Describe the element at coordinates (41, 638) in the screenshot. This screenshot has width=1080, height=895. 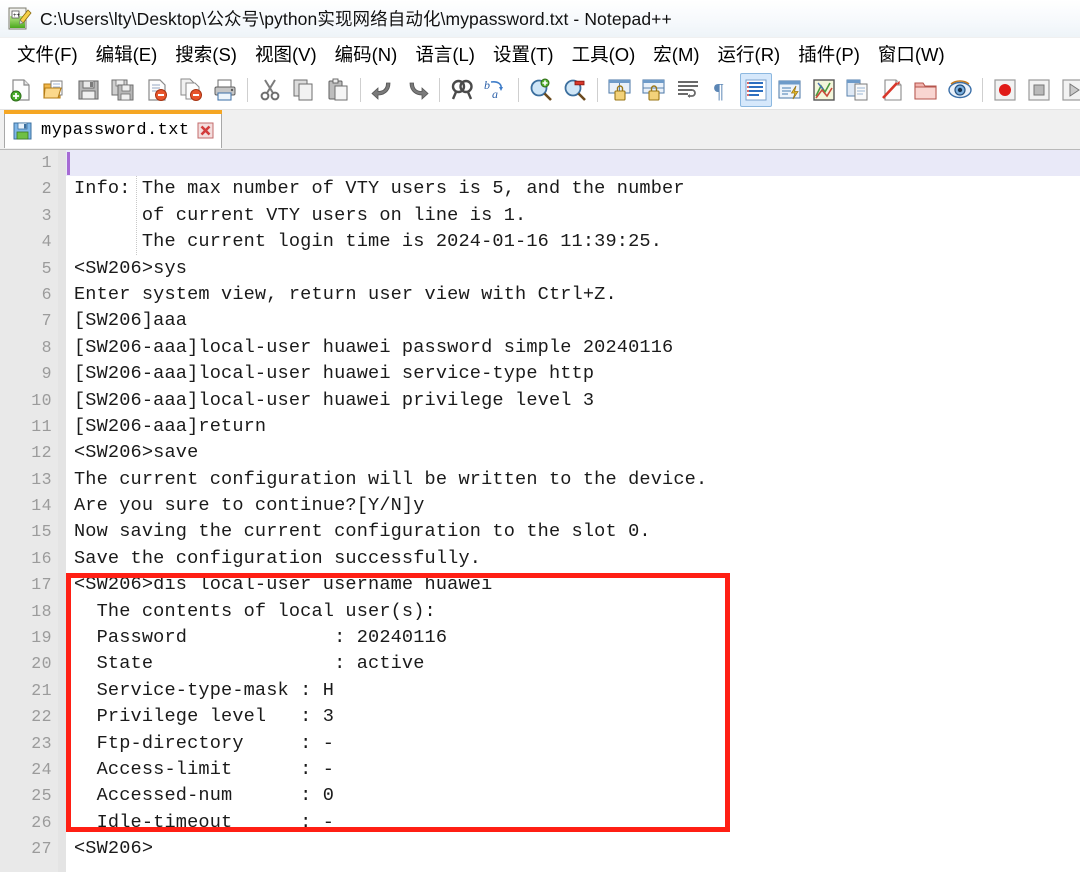
I see `line-number: 19` at that location.